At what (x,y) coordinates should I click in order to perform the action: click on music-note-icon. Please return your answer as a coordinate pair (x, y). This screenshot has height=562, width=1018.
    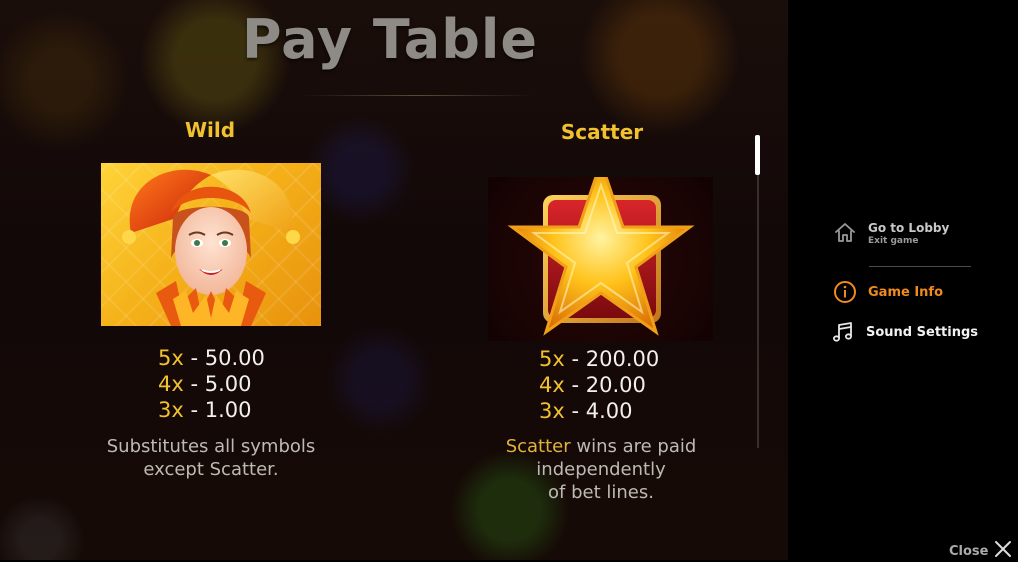
    Looking at the image, I should click on (843, 332).